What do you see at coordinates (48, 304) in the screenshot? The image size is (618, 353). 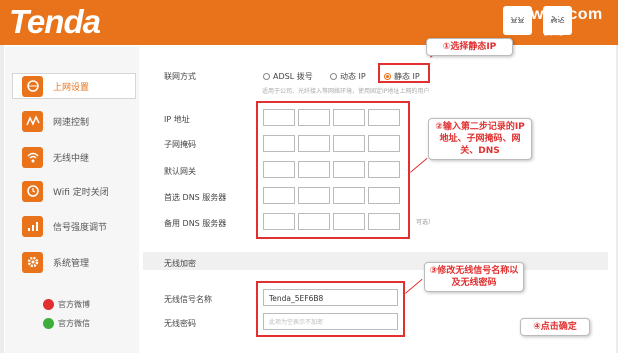 I see `weibo-icon` at bounding box center [48, 304].